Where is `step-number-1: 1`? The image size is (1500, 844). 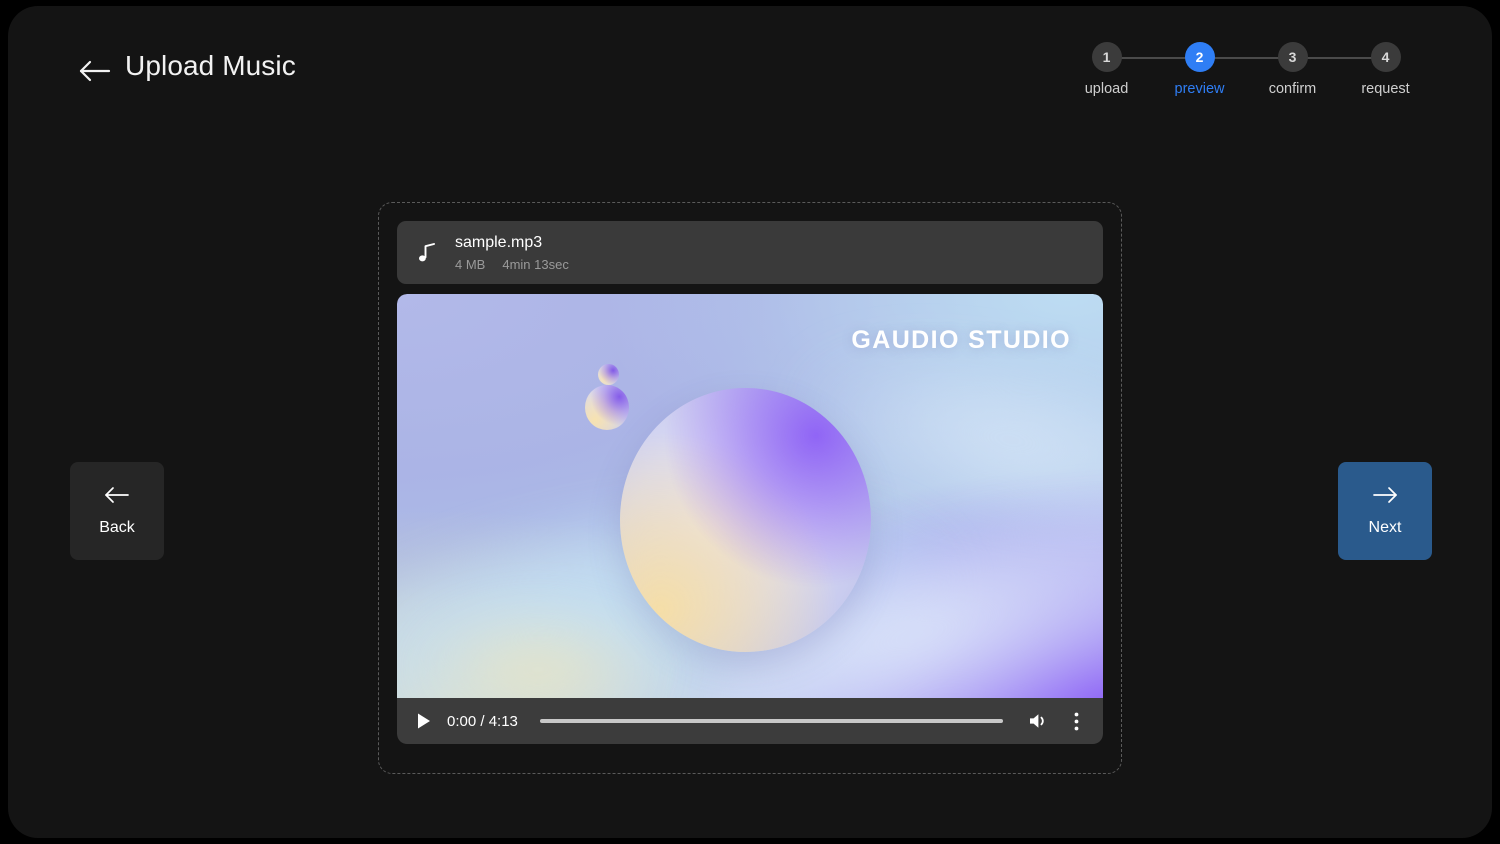
step-number-1: 1 is located at coordinates (1106, 57).